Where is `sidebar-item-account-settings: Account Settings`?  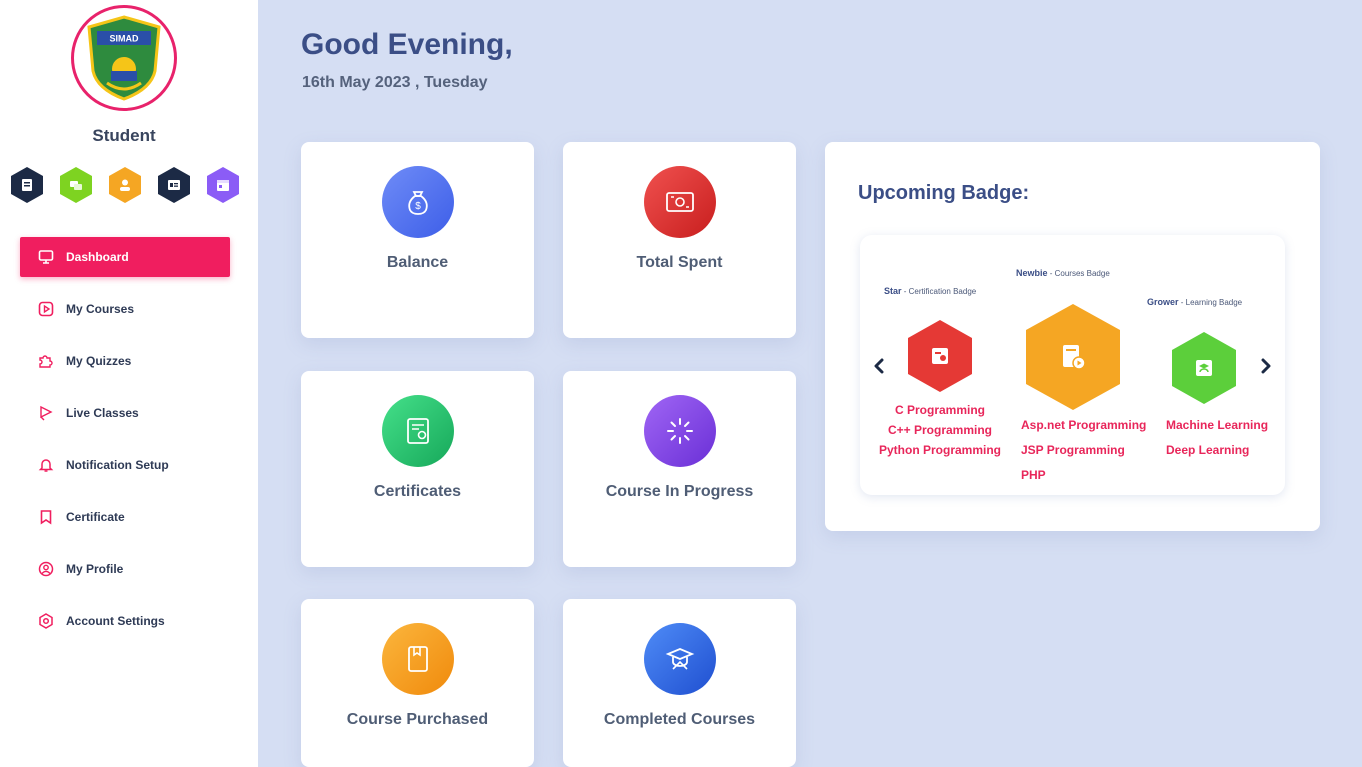 sidebar-item-account-settings: Account Settings is located at coordinates (125, 621).